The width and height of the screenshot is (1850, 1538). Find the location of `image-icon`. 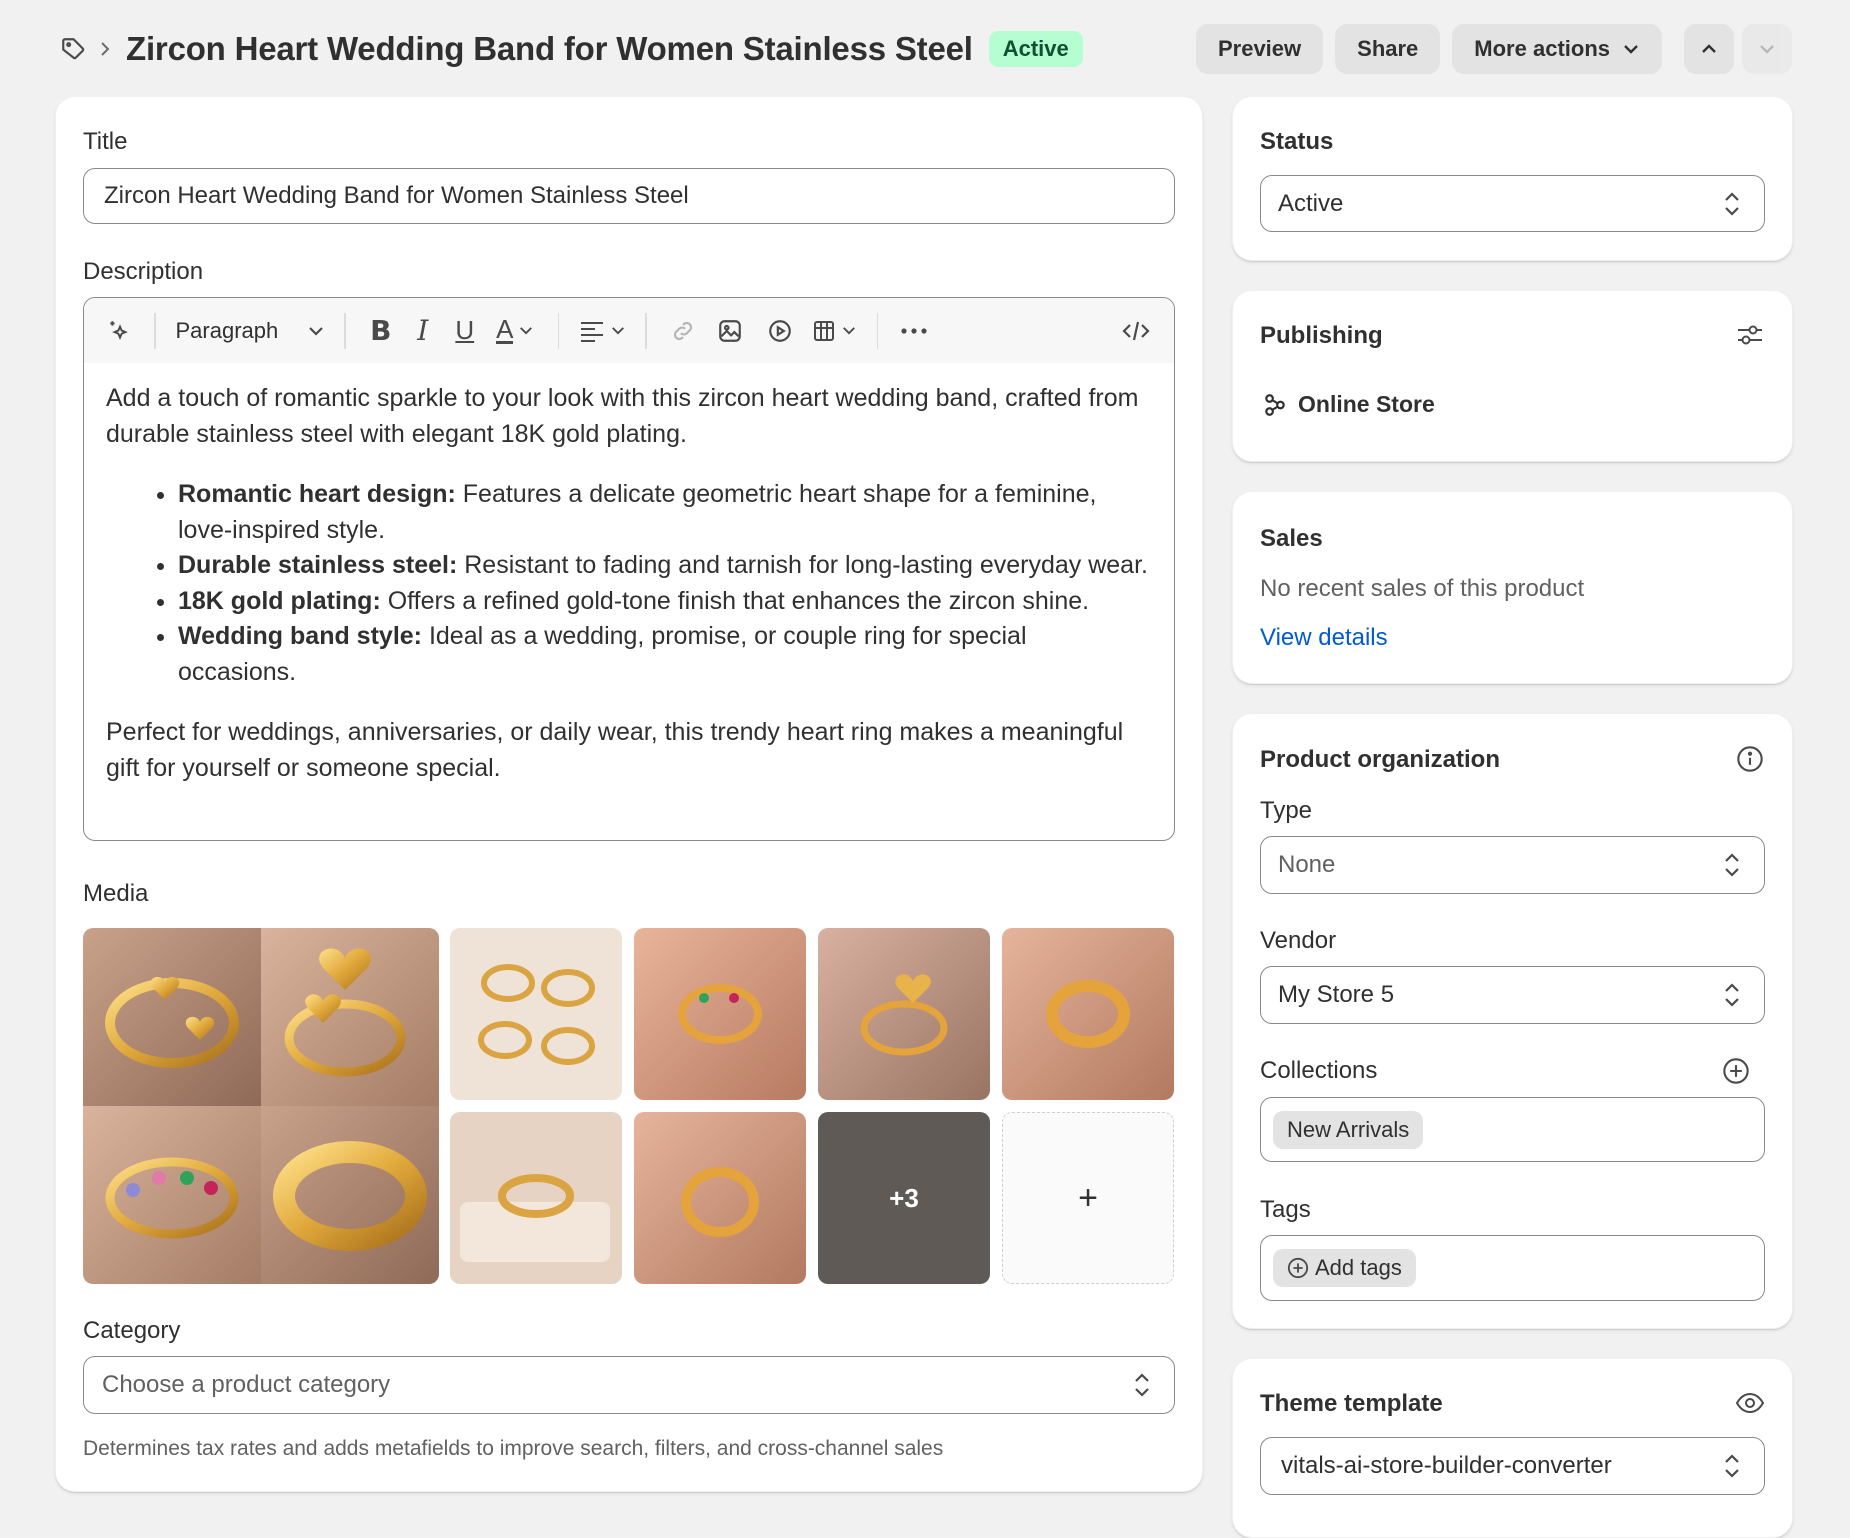

image-icon is located at coordinates (730, 331).